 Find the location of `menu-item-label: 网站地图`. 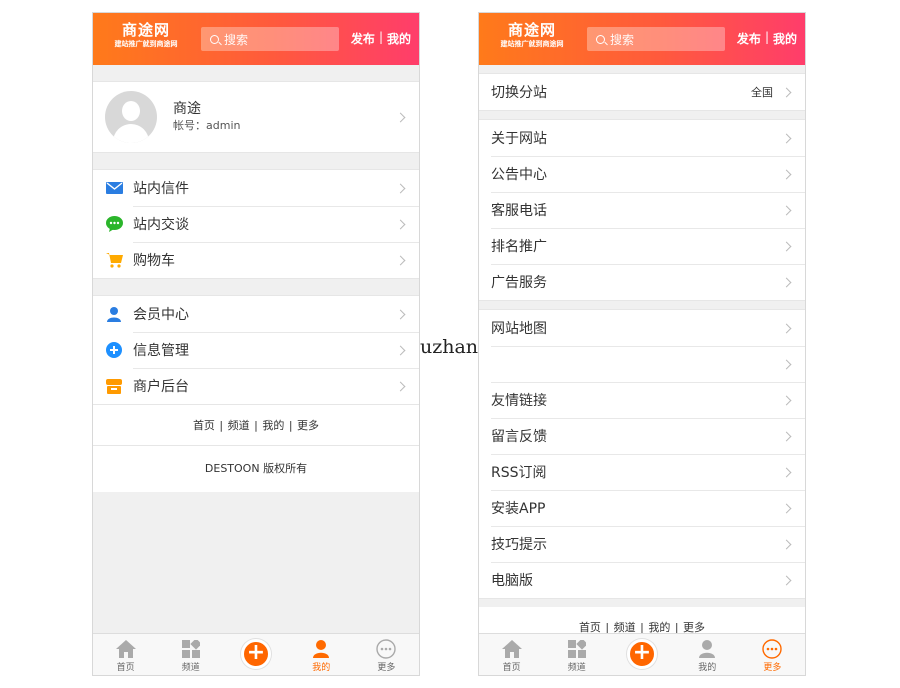

menu-item-label: 网站地图 is located at coordinates (519, 329).